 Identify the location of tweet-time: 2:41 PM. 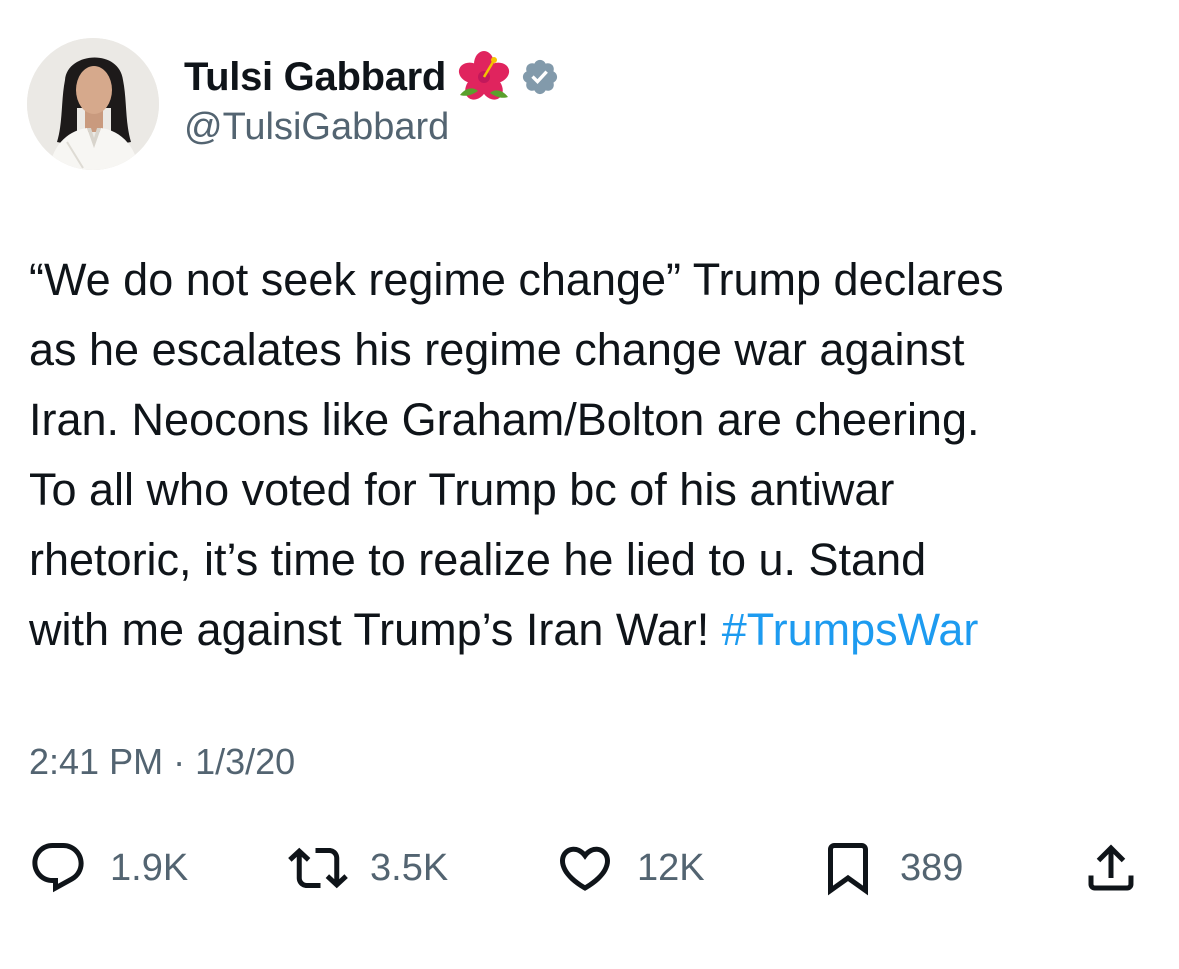
(96, 761).